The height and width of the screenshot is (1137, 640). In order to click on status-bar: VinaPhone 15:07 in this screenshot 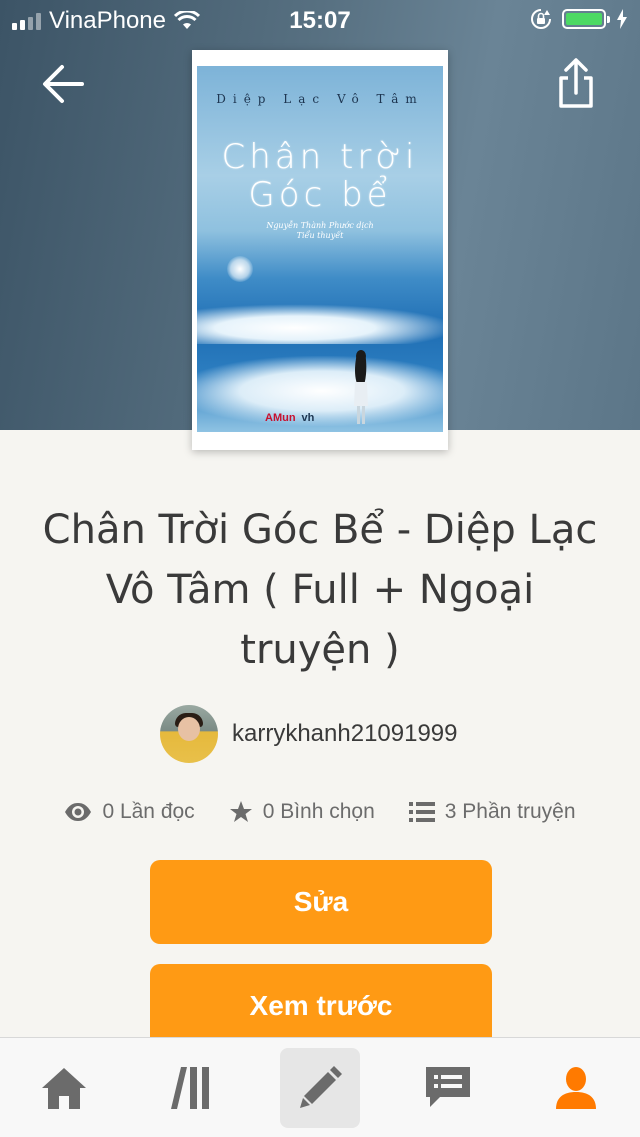, I will do `click(320, 20)`.